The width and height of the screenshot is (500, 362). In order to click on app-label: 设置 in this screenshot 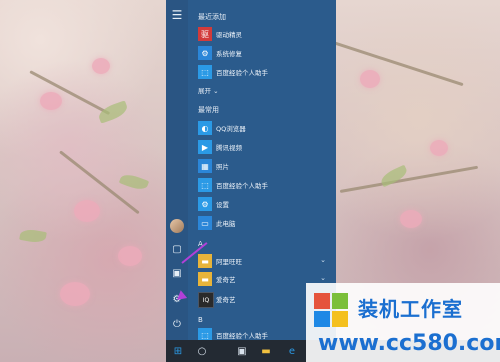, I will do `click(222, 205)`.